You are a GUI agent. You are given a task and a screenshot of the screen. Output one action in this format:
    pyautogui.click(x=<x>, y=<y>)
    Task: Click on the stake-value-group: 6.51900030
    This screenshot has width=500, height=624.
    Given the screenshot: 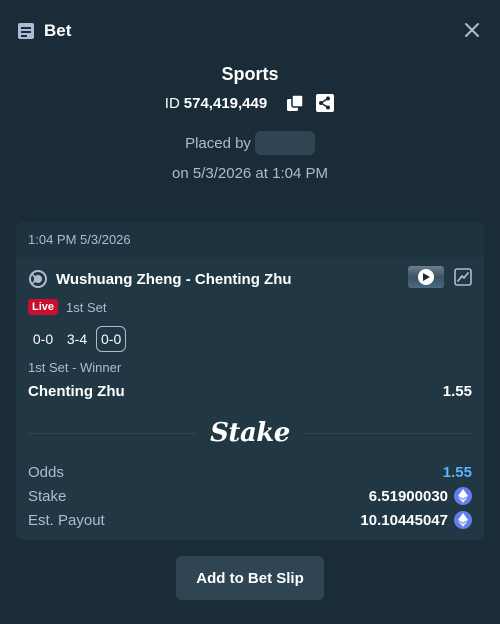 What is the action you would take?
    pyautogui.click(x=420, y=496)
    